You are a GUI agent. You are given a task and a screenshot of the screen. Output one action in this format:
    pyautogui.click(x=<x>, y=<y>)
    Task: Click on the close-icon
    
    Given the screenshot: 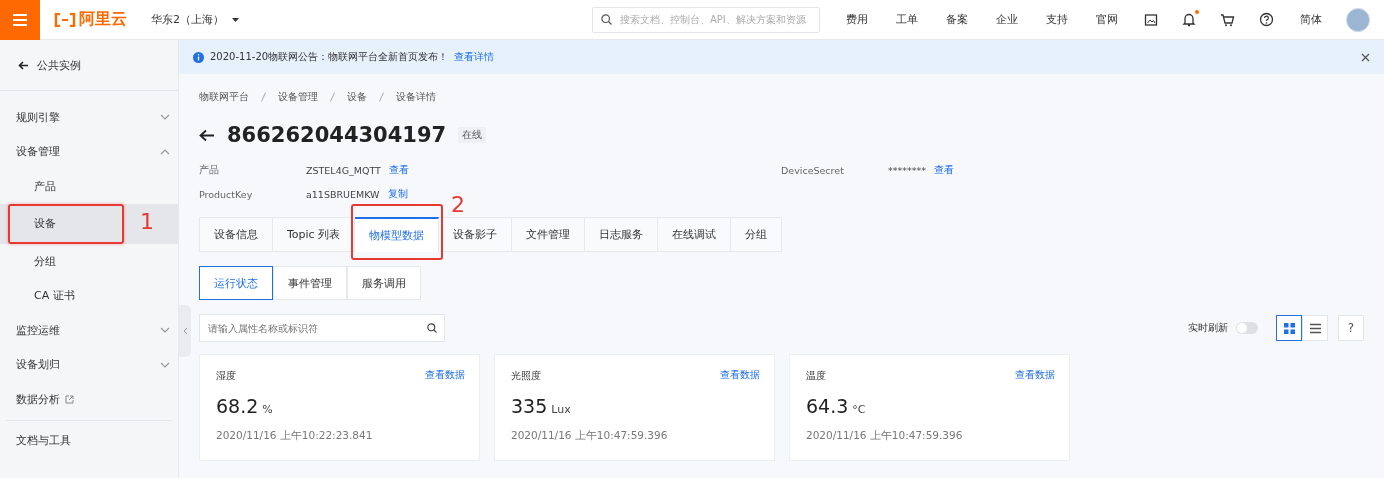 What is the action you would take?
    pyautogui.click(x=1365, y=57)
    